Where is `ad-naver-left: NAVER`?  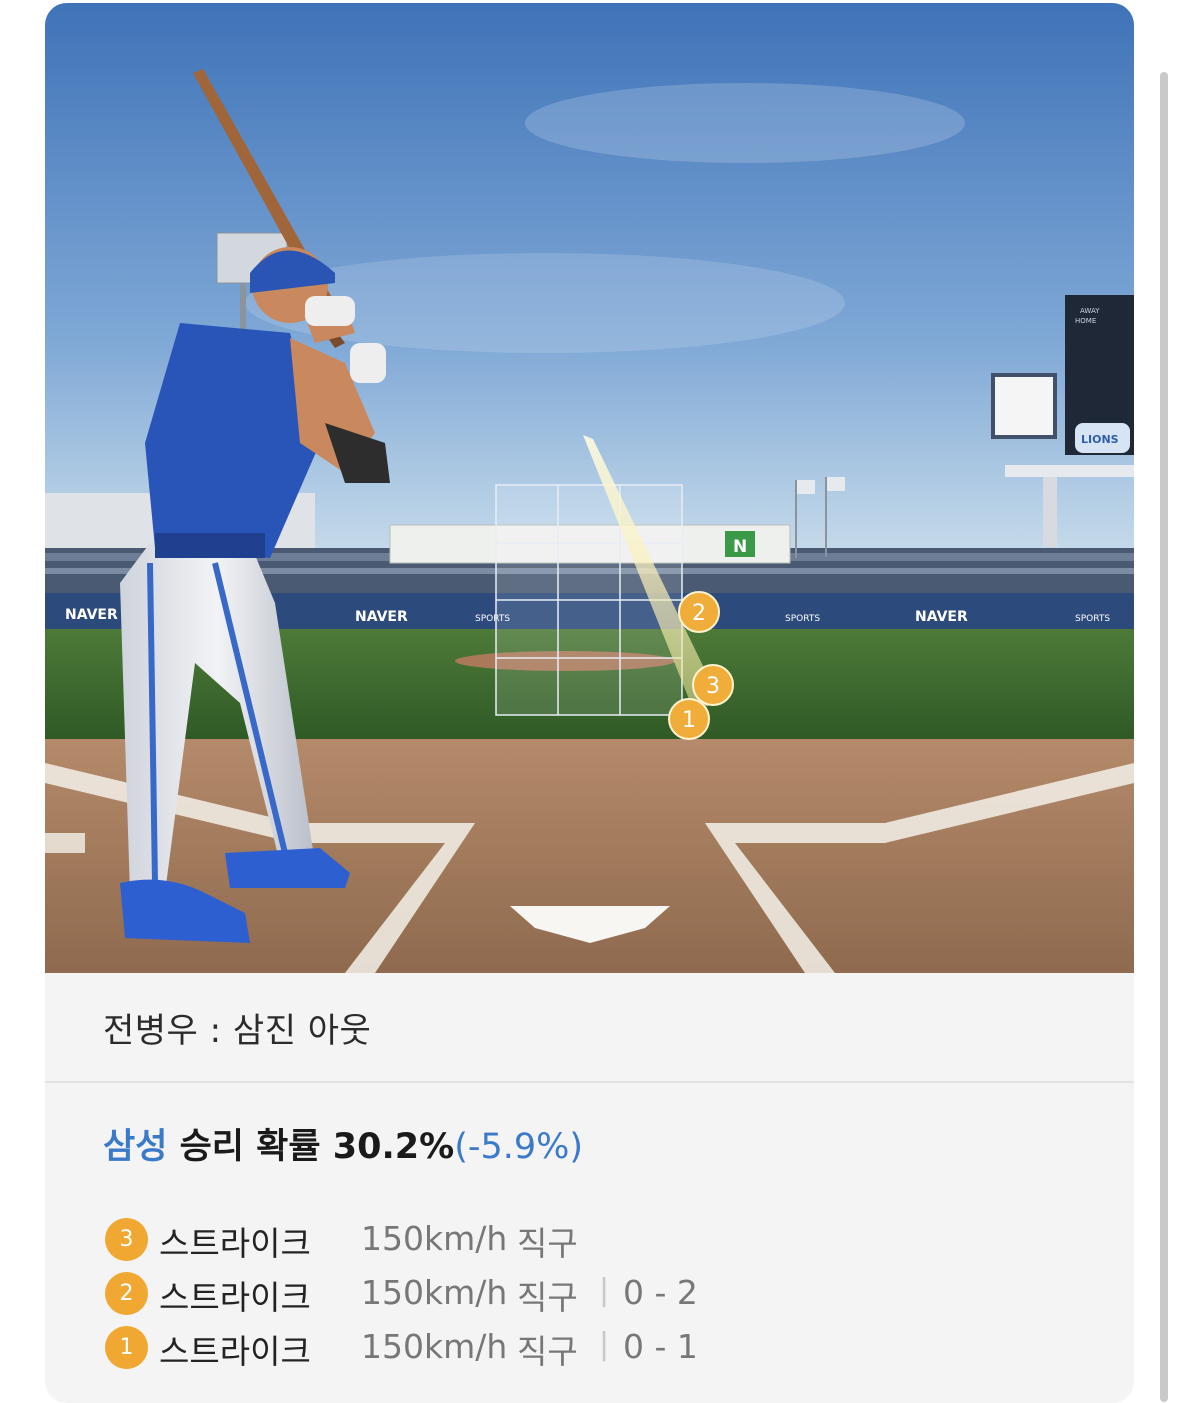 ad-naver-left: NAVER is located at coordinates (91, 615).